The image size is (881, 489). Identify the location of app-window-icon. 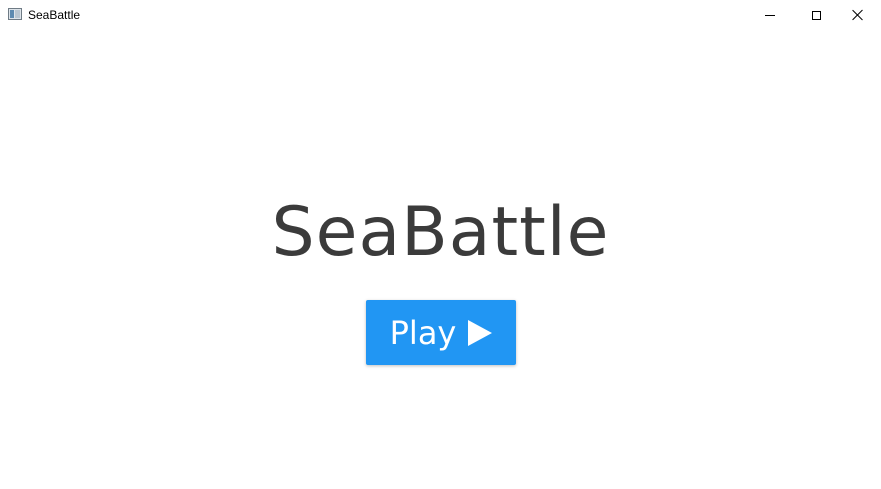
(15, 14).